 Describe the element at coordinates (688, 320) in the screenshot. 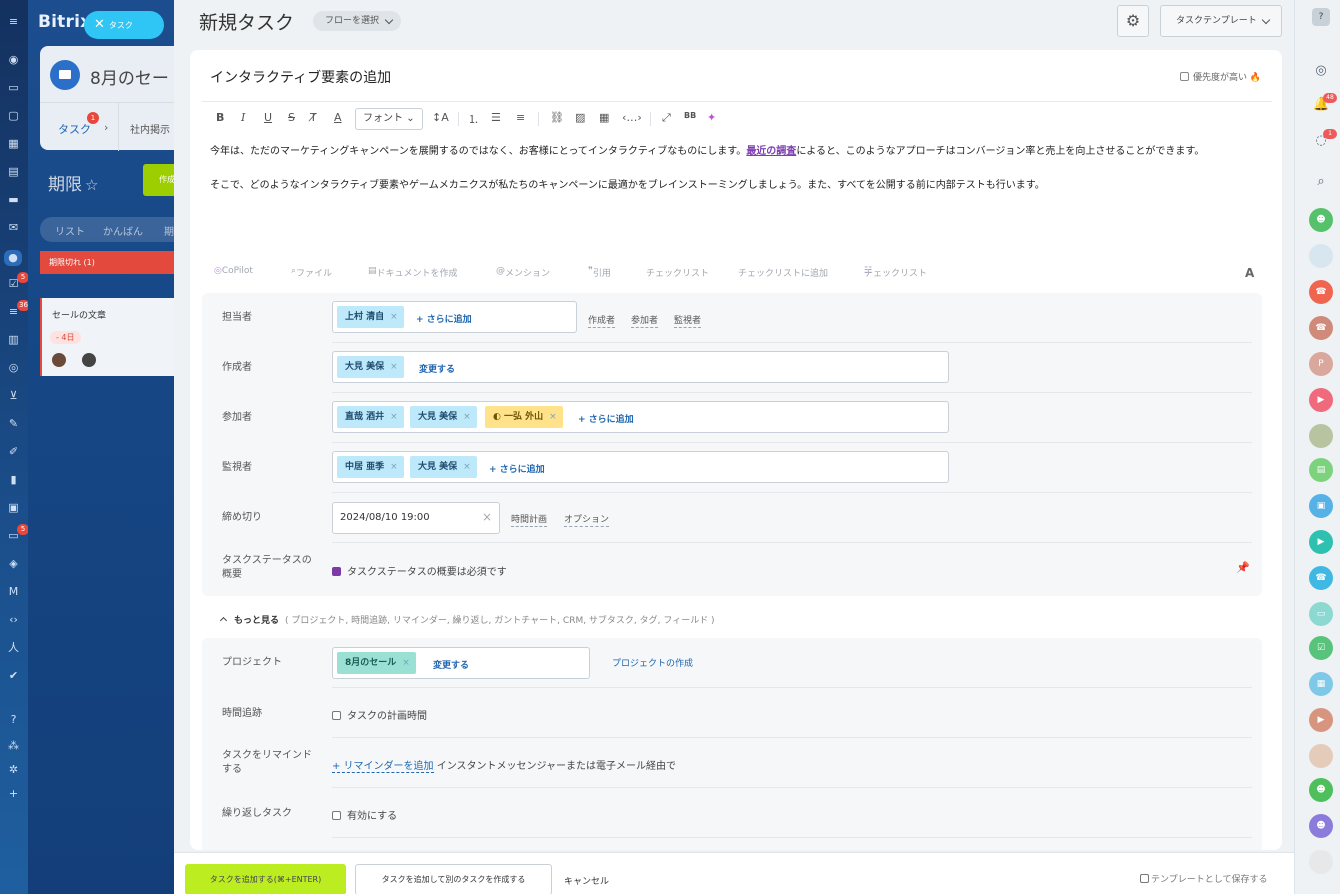

I see `role-link-observer: 監視者` at that location.